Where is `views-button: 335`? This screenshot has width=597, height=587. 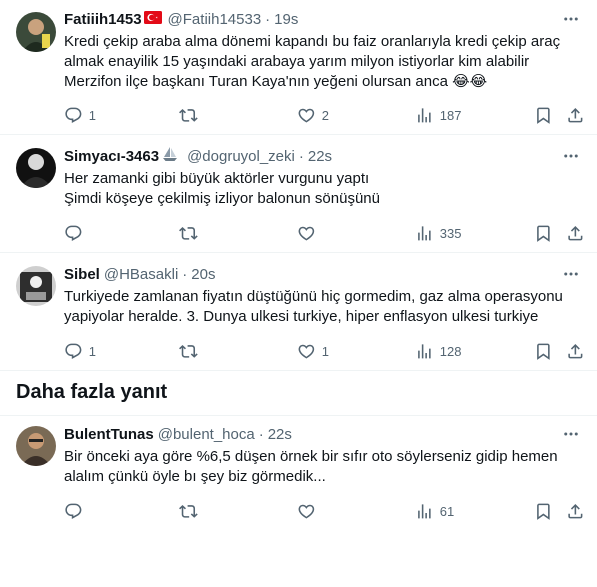
views-button: 335 is located at coordinates (438, 233).